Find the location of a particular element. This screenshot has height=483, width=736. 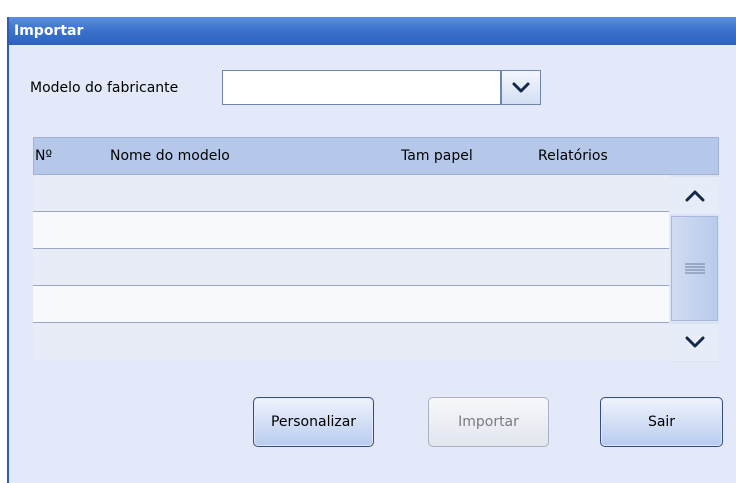

chevron-up-icon is located at coordinates (694, 196).